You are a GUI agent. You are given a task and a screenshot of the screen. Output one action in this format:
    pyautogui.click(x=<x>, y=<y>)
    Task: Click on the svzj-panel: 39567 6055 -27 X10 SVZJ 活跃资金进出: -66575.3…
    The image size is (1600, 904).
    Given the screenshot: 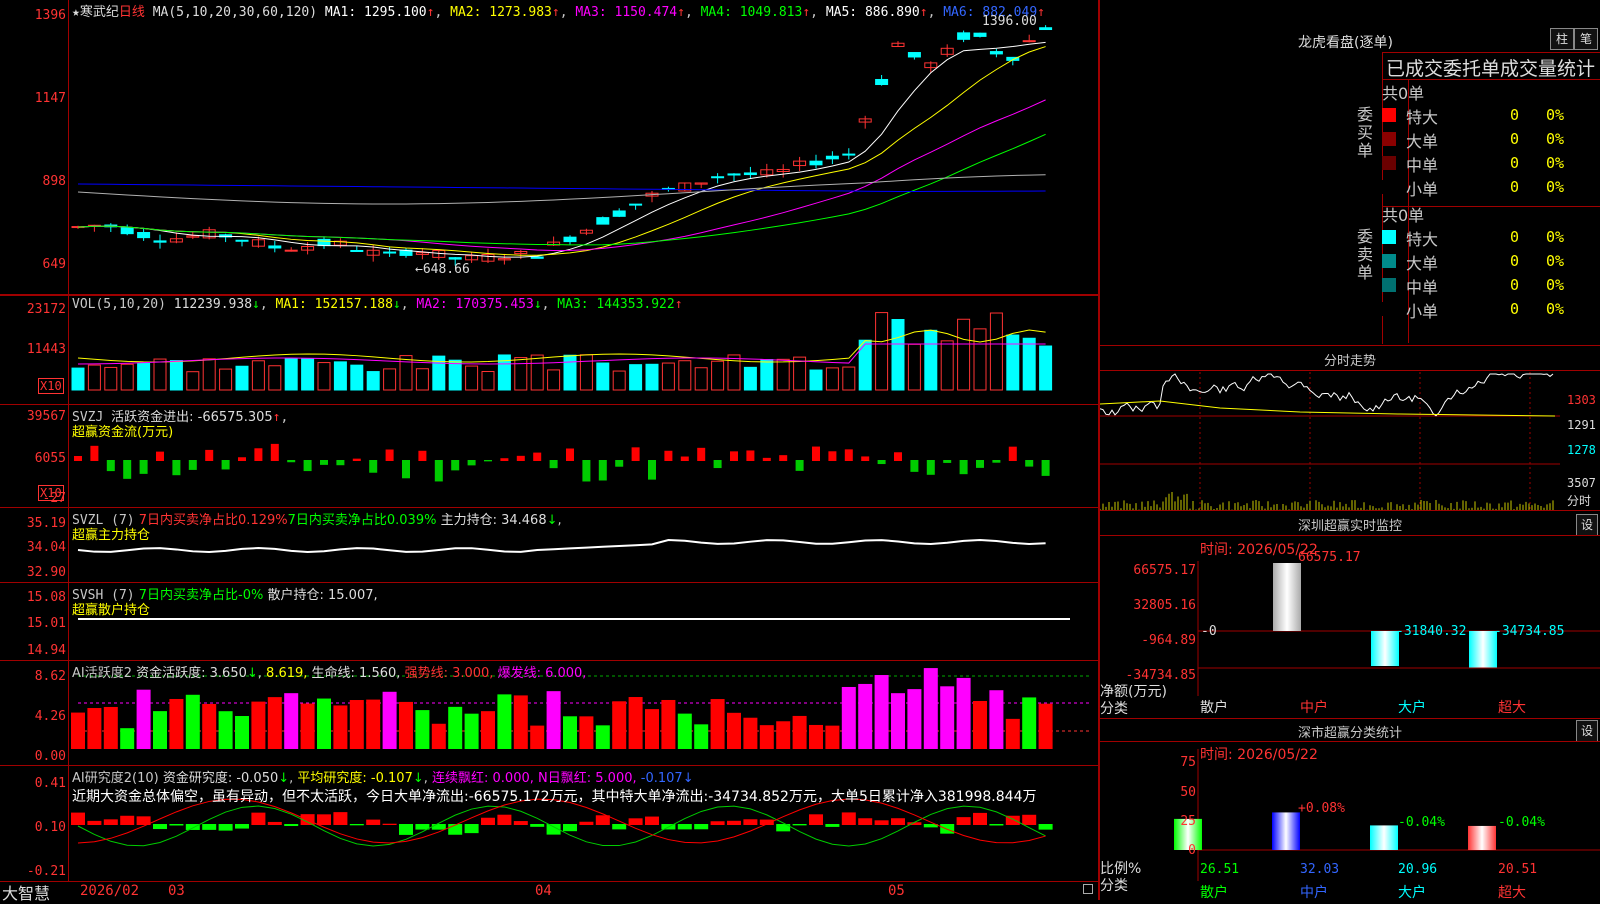 What is the action you would take?
    pyautogui.click(x=549, y=456)
    